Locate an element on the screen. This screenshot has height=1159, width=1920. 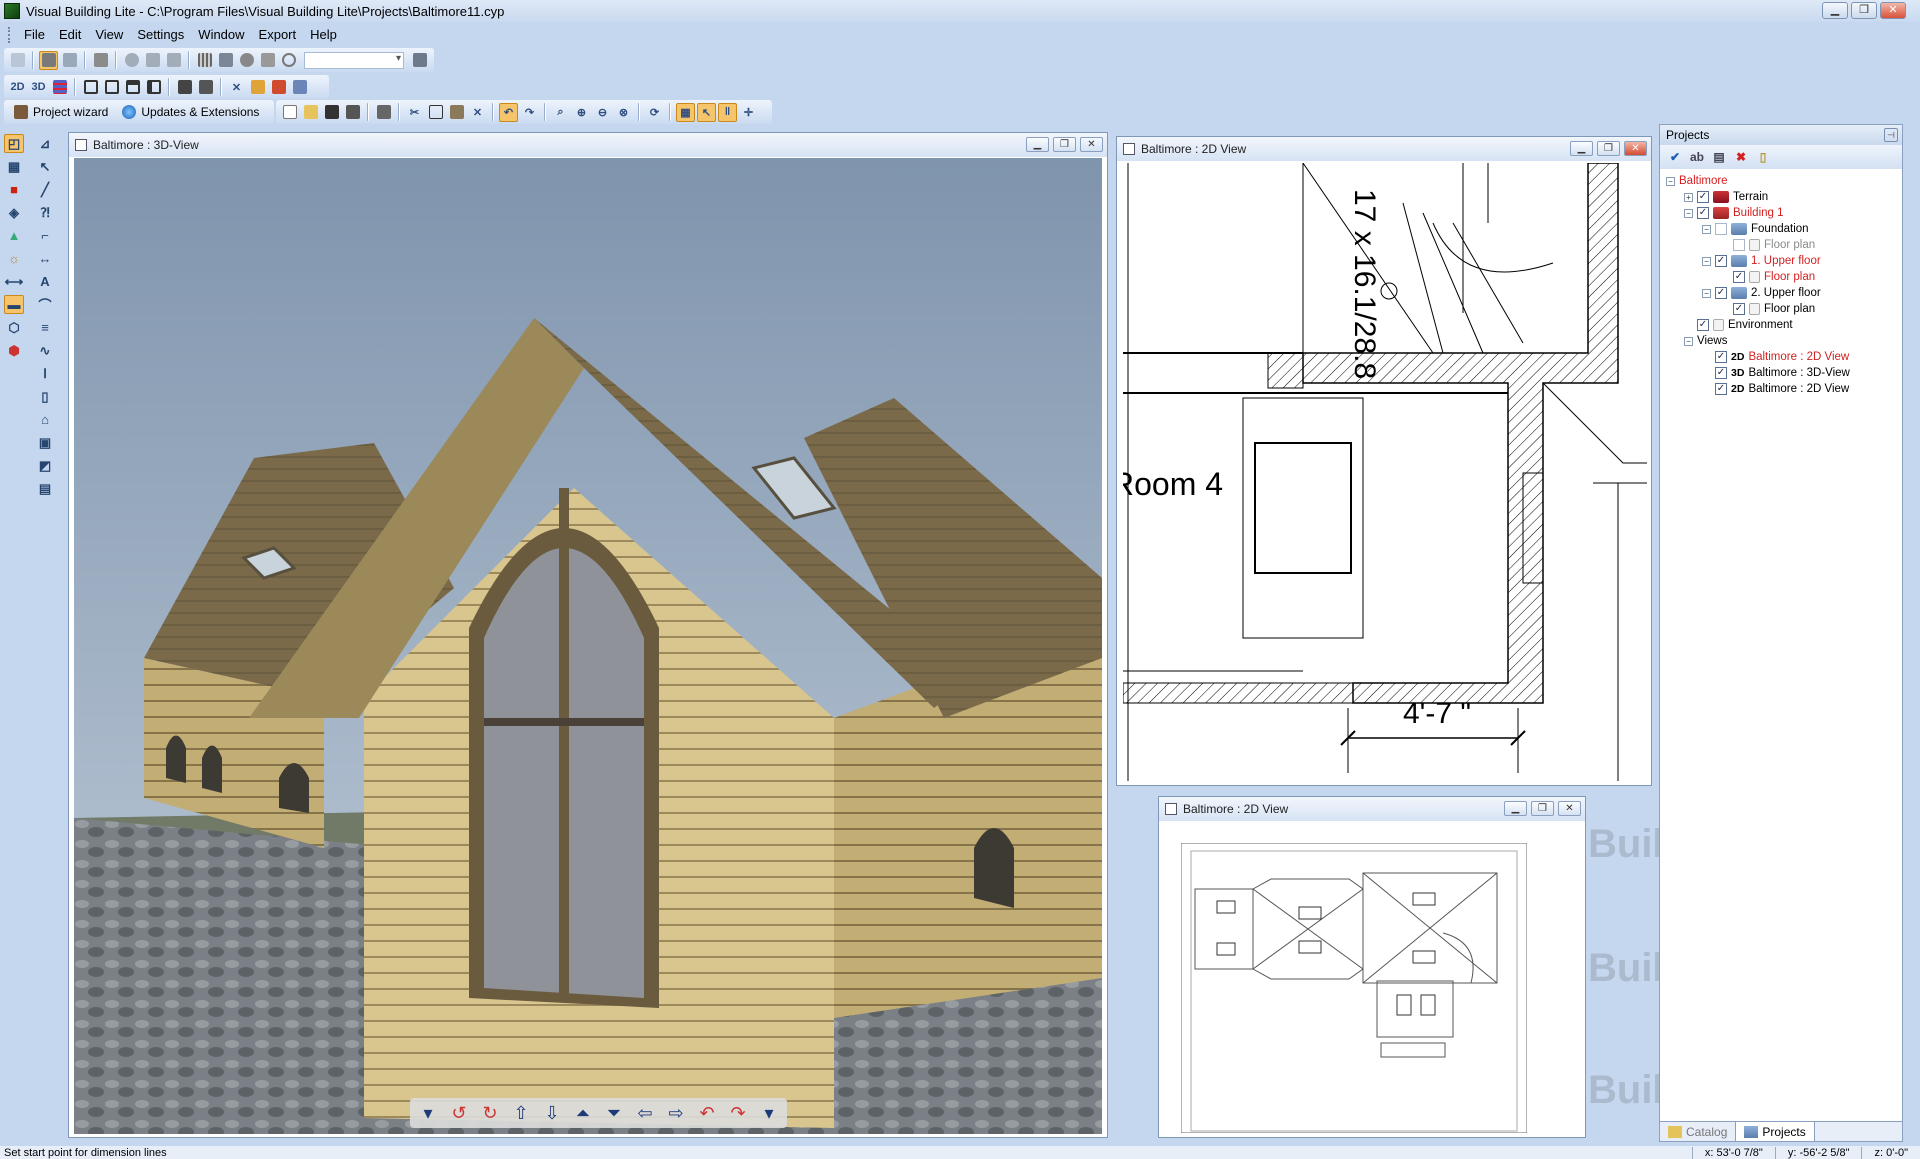
tree-item-views: − Views is located at coordinates (1784, 341).